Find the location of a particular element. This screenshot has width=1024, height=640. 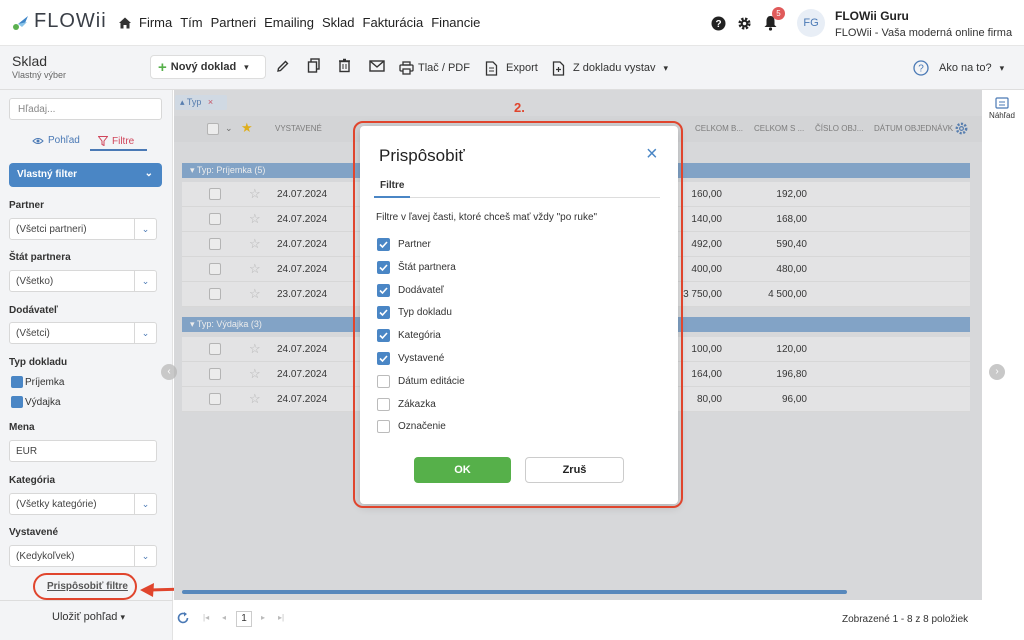

export-label: Export is located at coordinates (522, 68).